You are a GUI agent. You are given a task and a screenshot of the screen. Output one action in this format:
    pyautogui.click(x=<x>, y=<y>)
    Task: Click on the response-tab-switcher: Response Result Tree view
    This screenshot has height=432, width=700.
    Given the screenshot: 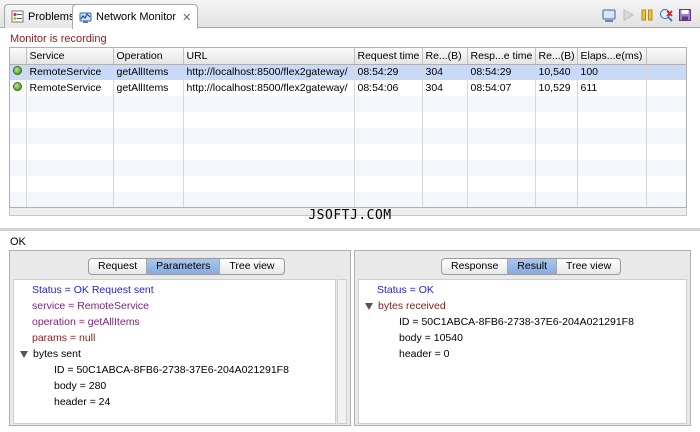 What is the action you would take?
    pyautogui.click(x=531, y=266)
    